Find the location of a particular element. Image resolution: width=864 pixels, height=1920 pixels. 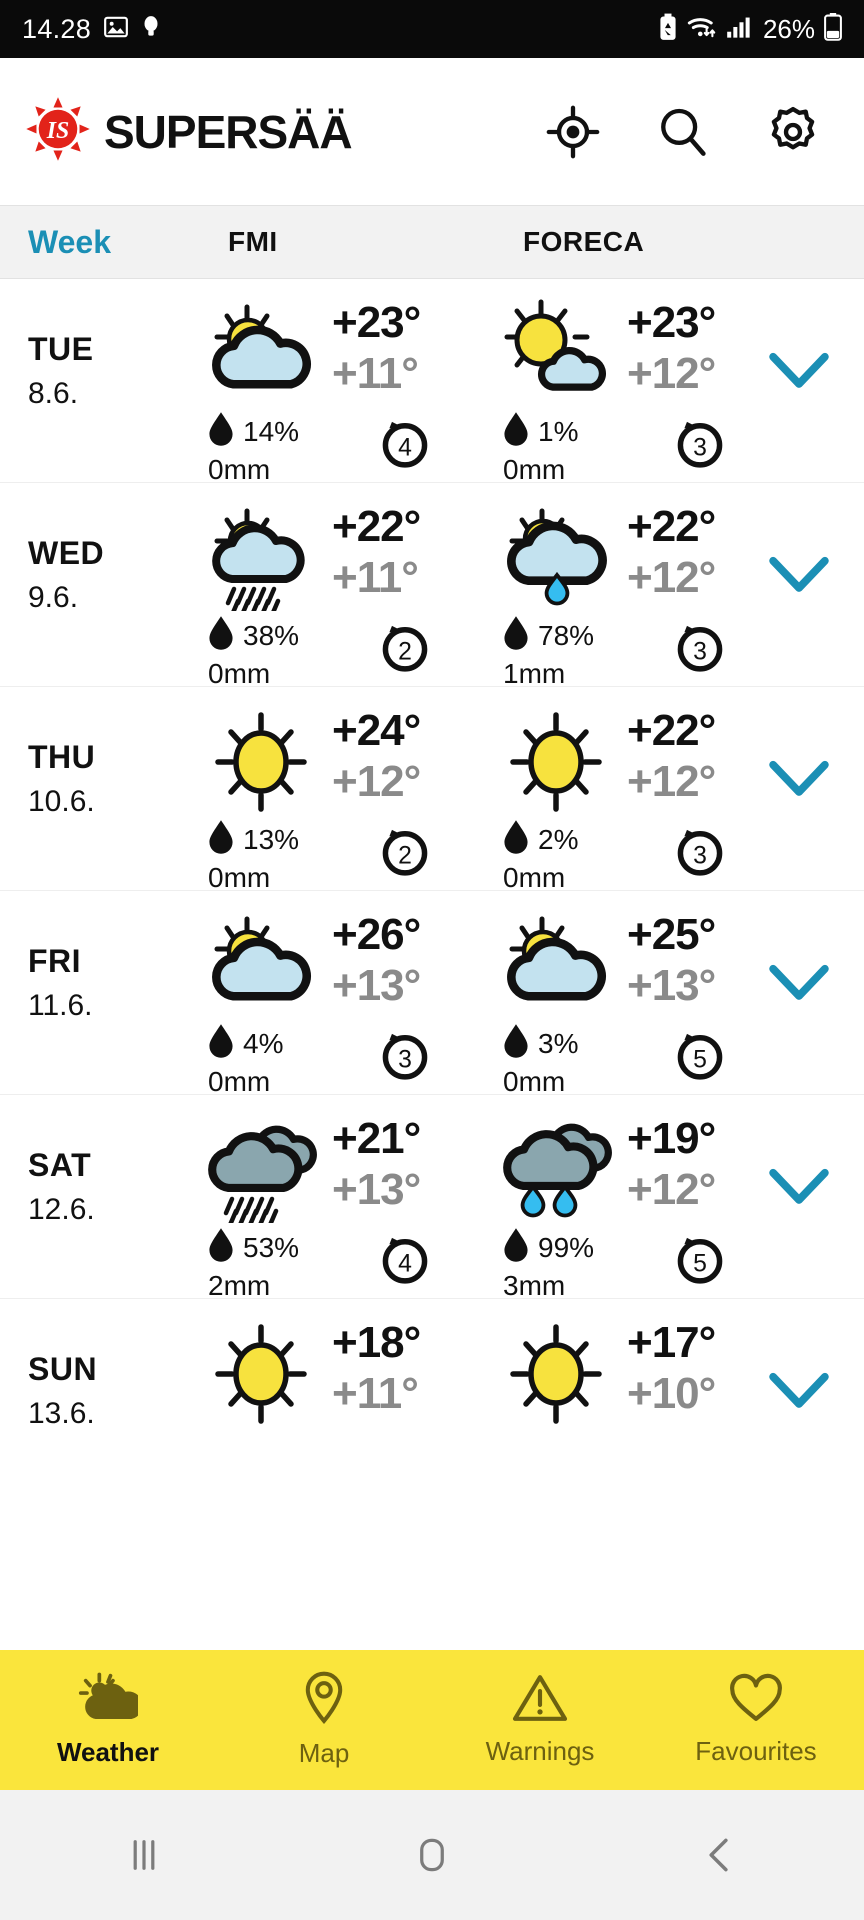

foreca-low-temp: +13° is located at coordinates (671, 985).